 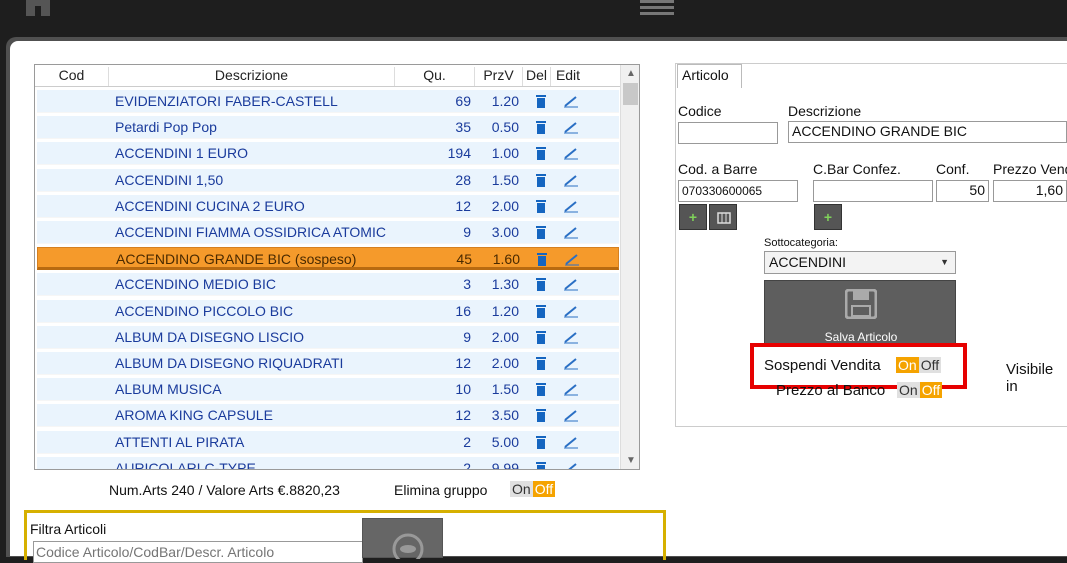 I want to click on table-row: Petardi Pop Pop 35 0.50, so click(x=328, y=128).